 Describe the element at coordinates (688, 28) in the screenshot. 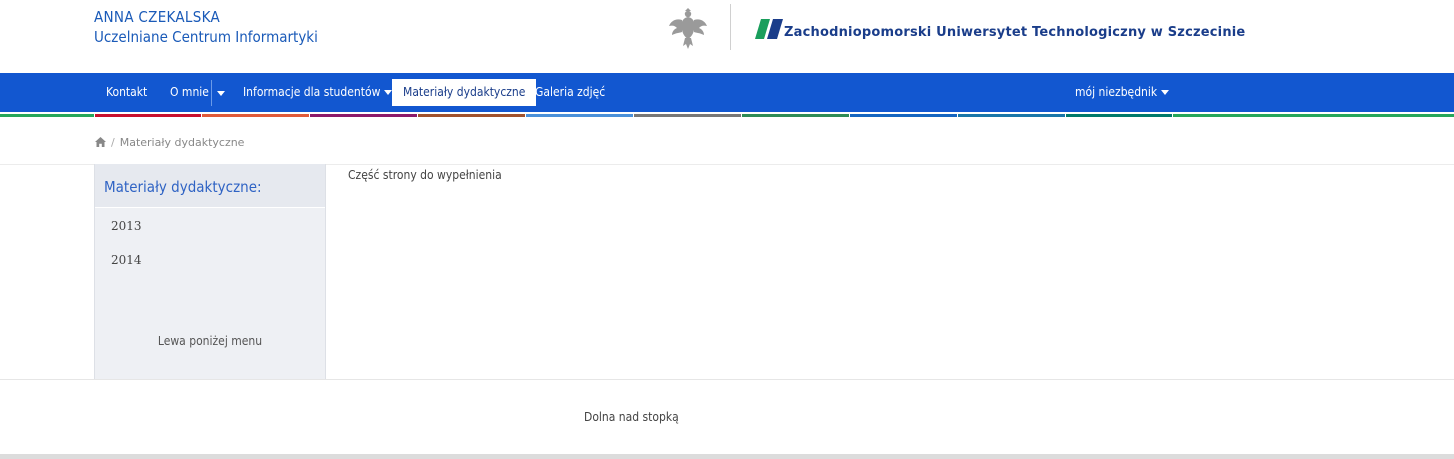

I see `eagle-emblem-icon` at that location.